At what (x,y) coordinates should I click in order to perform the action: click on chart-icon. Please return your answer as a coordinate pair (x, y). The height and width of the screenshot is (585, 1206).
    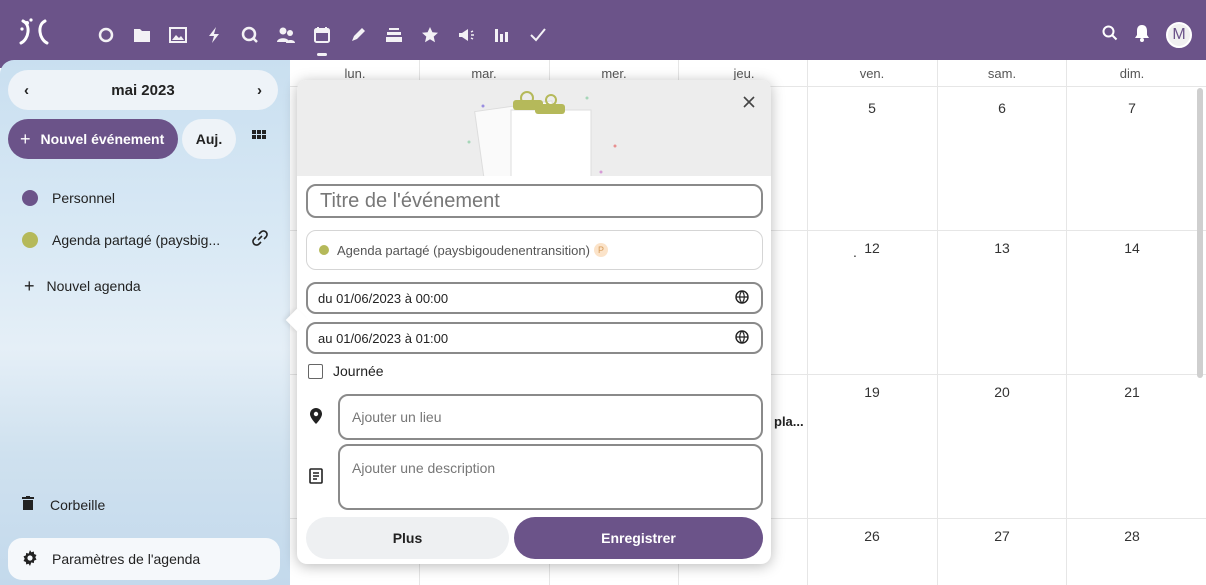
    Looking at the image, I should click on (502, 35).